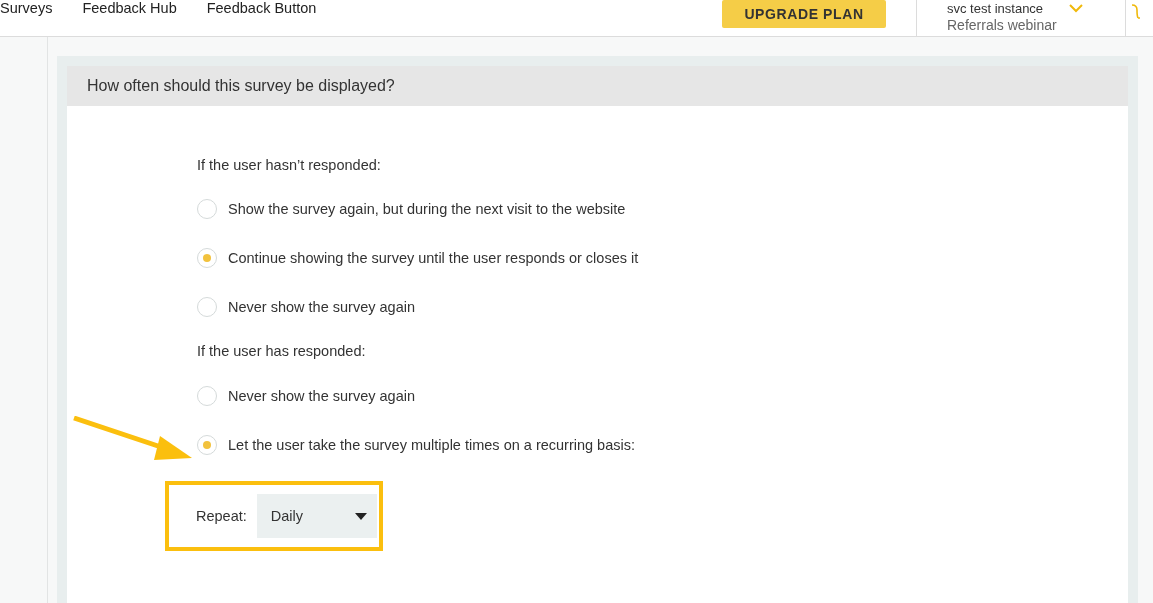  I want to click on question-heading: If the user has responded:, so click(282, 351).